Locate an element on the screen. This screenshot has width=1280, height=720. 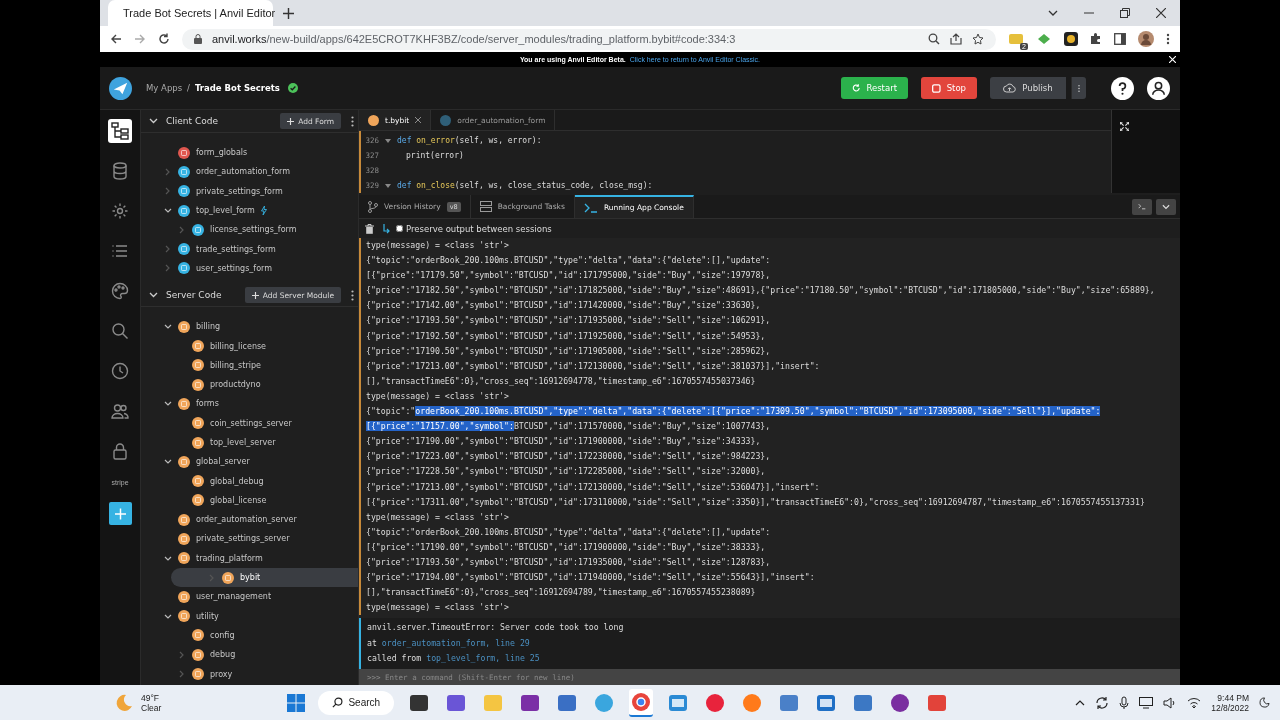
terminal-button is located at coordinates (1142, 206).